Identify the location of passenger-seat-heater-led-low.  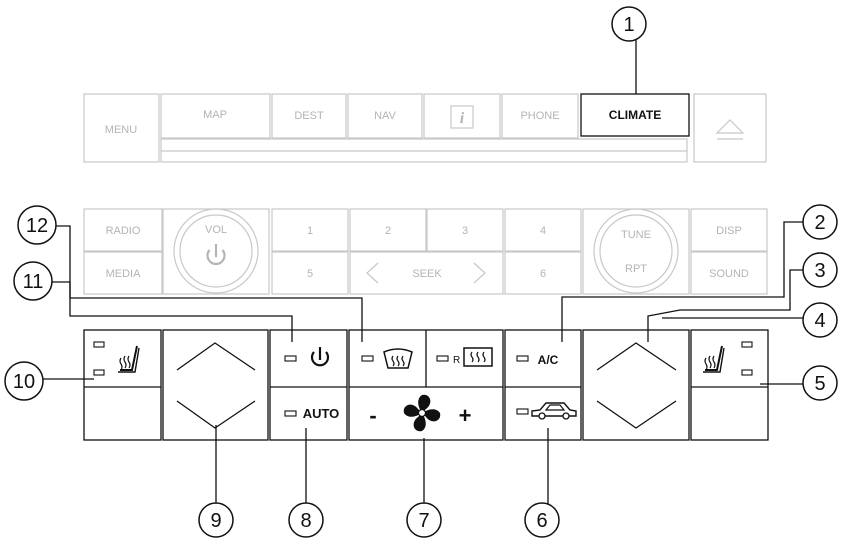
(747, 372).